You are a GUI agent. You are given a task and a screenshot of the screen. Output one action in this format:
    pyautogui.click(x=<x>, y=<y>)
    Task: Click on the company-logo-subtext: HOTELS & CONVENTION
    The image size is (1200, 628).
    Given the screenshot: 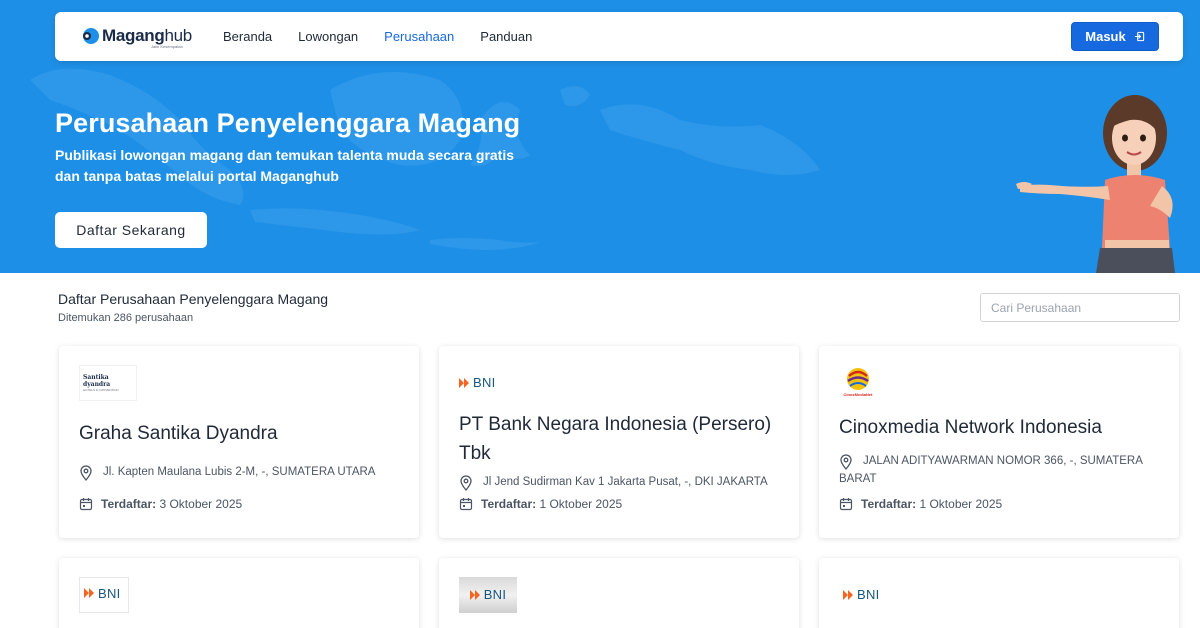 What is the action you would take?
    pyautogui.click(x=101, y=389)
    